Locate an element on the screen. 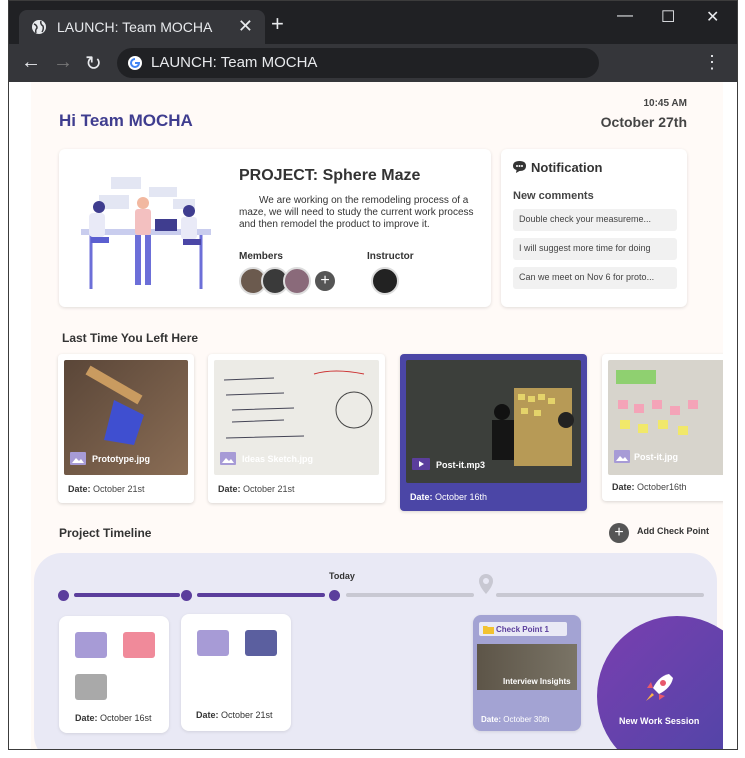 This screenshot has width=745, height=758. tab-close-icon: ✕ is located at coordinates (245, 26).